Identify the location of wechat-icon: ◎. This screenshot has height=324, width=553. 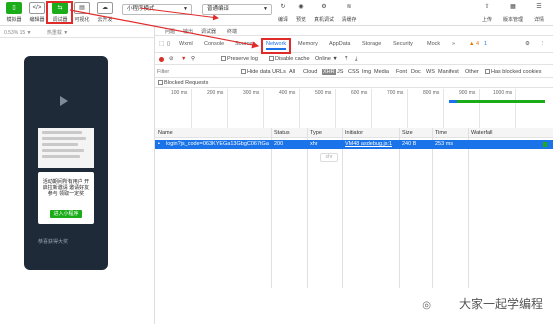
(426, 305).